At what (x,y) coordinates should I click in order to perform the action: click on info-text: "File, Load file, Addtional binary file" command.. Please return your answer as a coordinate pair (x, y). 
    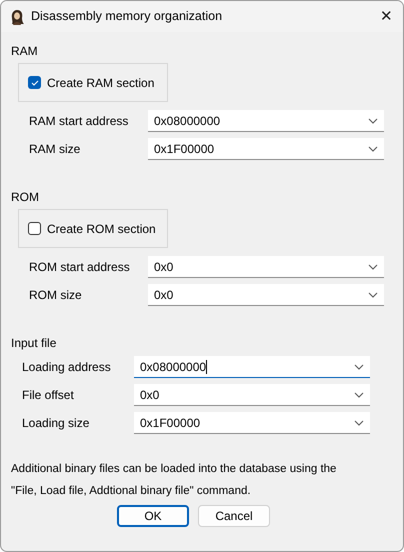
    Looking at the image, I should click on (131, 491).